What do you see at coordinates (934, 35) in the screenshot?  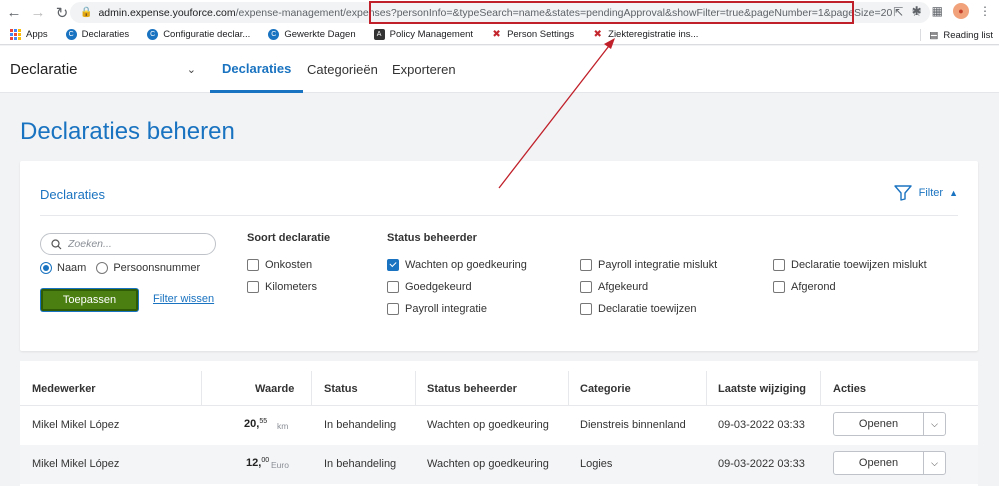 I see `reading-list-icon: ▤` at bounding box center [934, 35].